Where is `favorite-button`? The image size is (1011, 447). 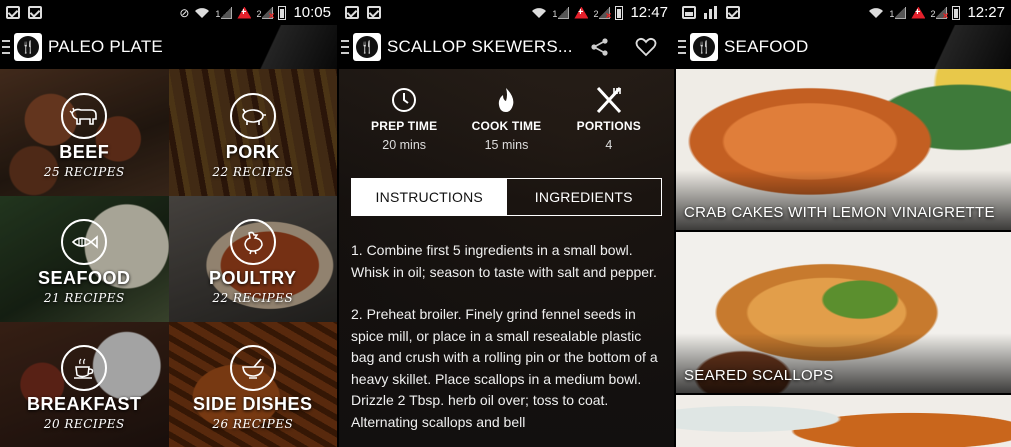
favorite-button is located at coordinates (646, 47).